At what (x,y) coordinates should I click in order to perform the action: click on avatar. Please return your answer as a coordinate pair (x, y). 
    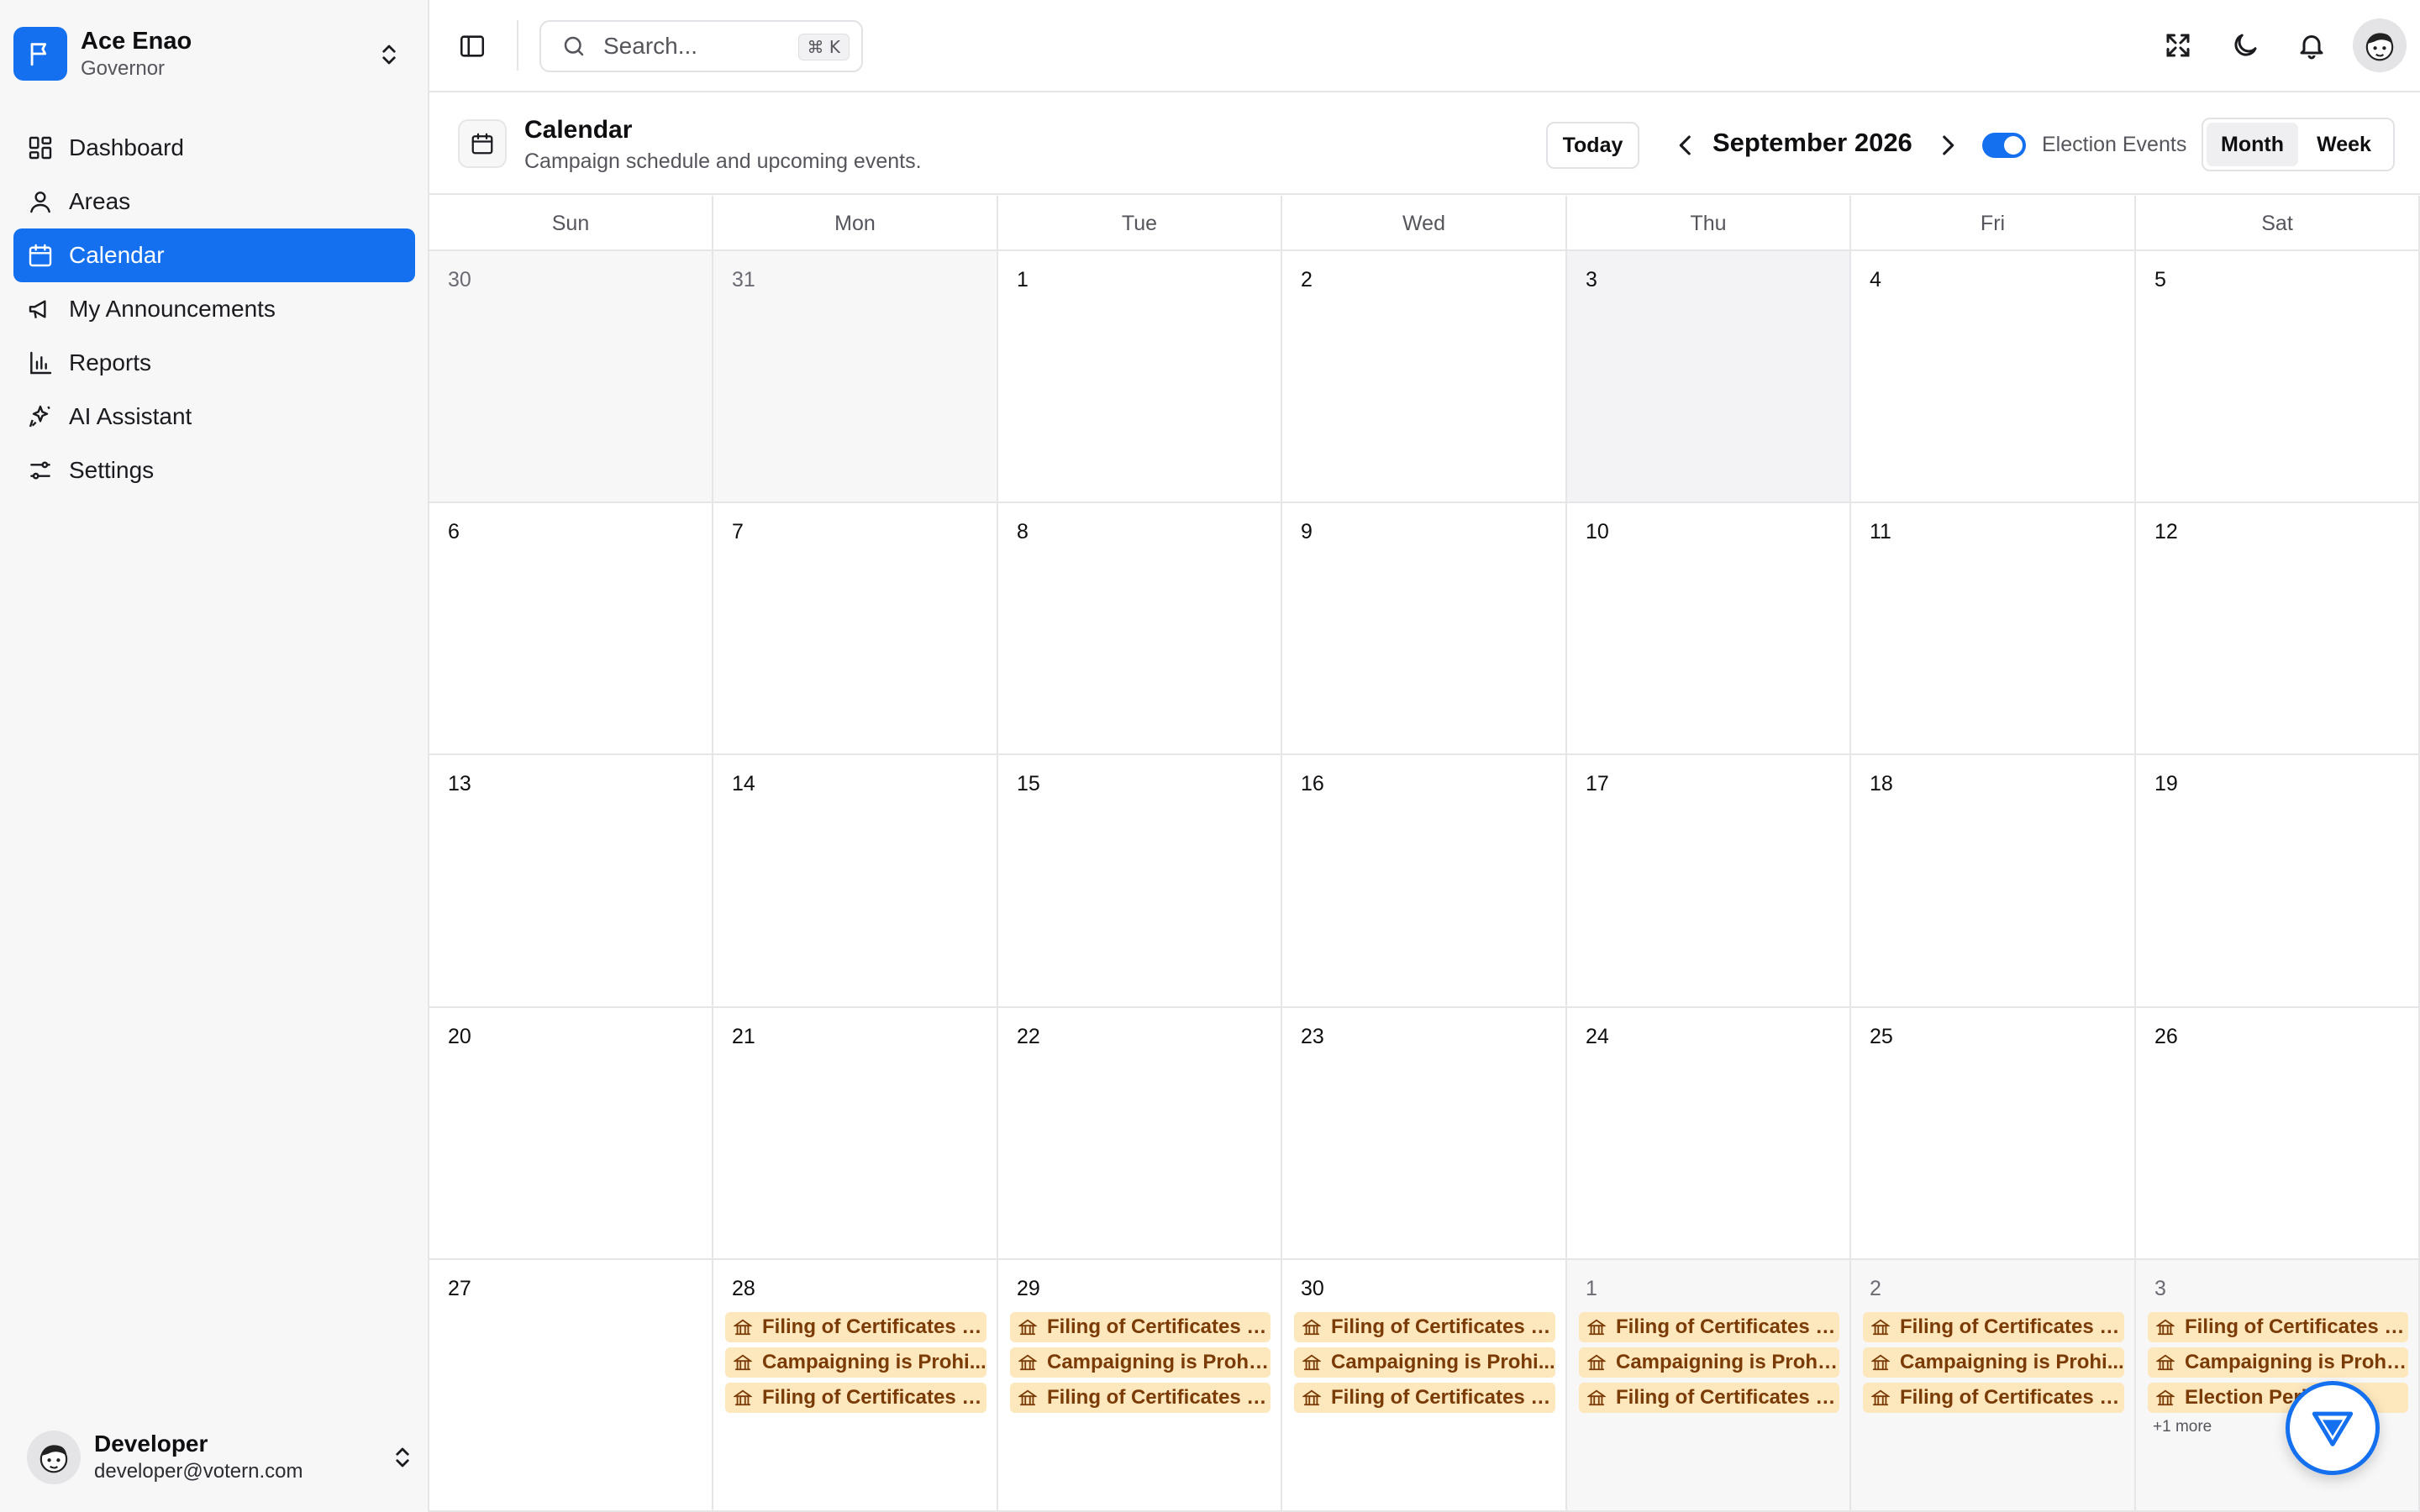
    Looking at the image, I should click on (2380, 45).